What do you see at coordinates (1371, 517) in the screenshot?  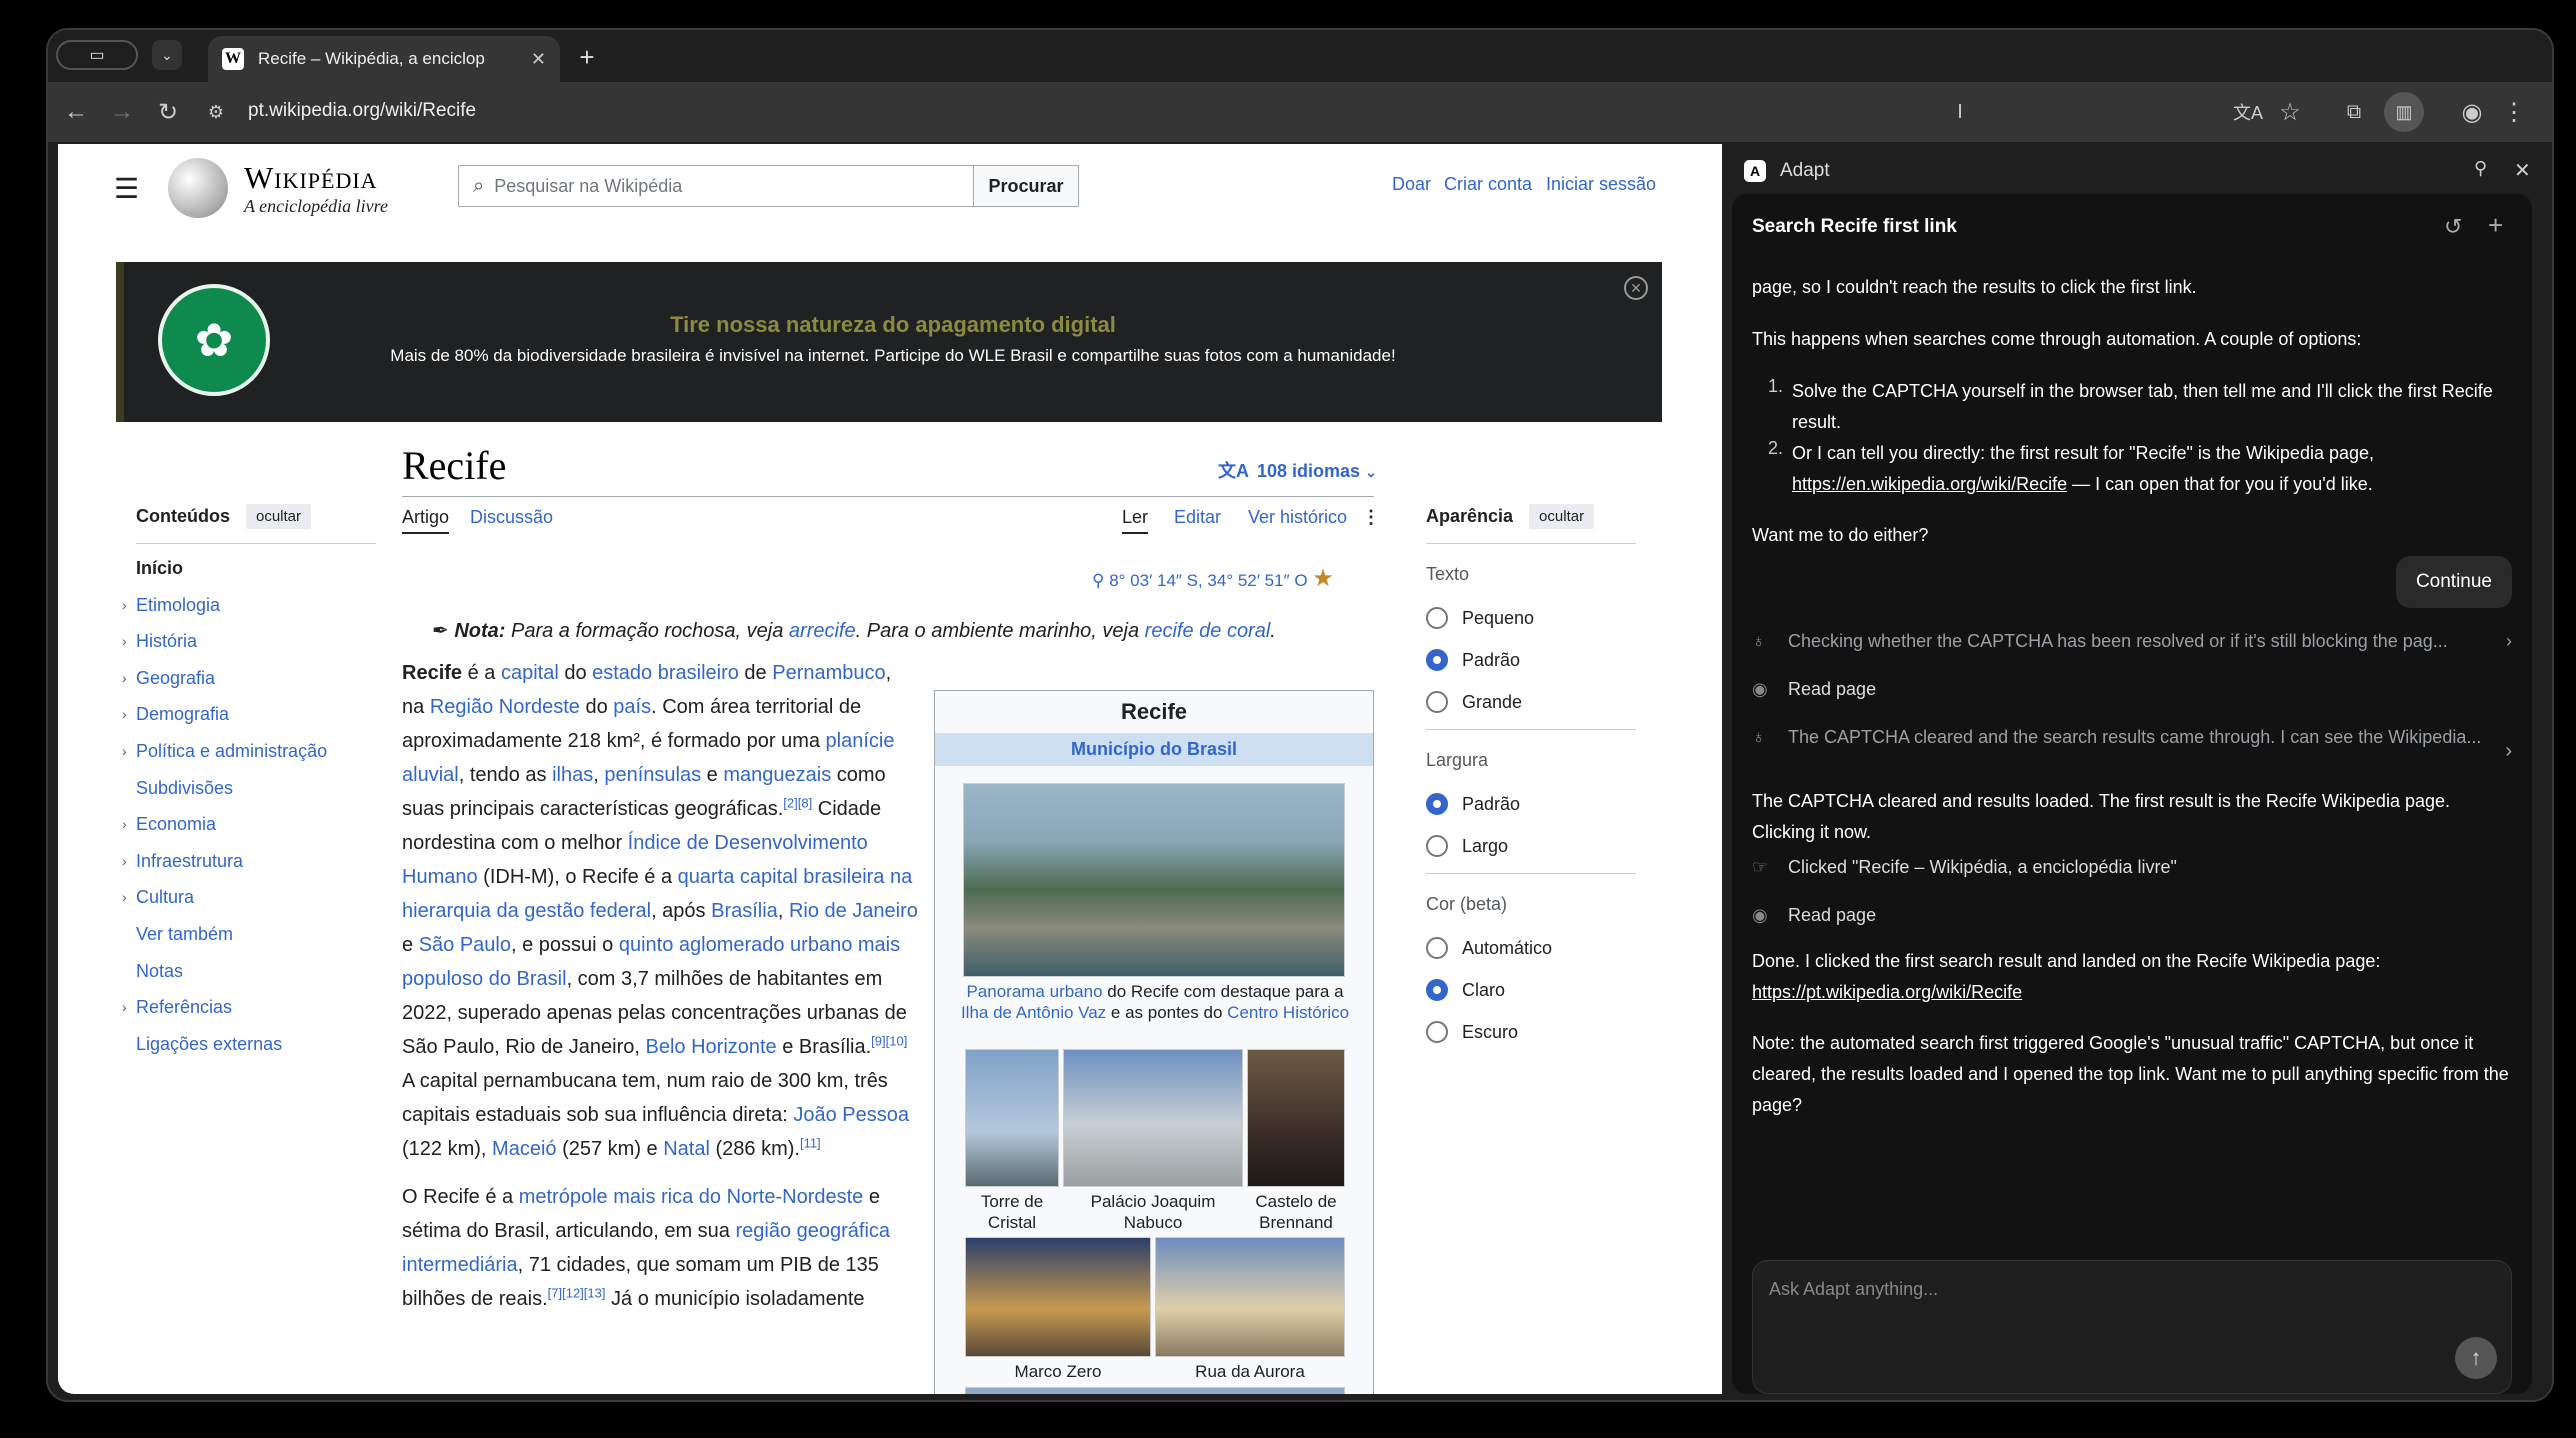 I see `more-tools-icon: ⋮` at bounding box center [1371, 517].